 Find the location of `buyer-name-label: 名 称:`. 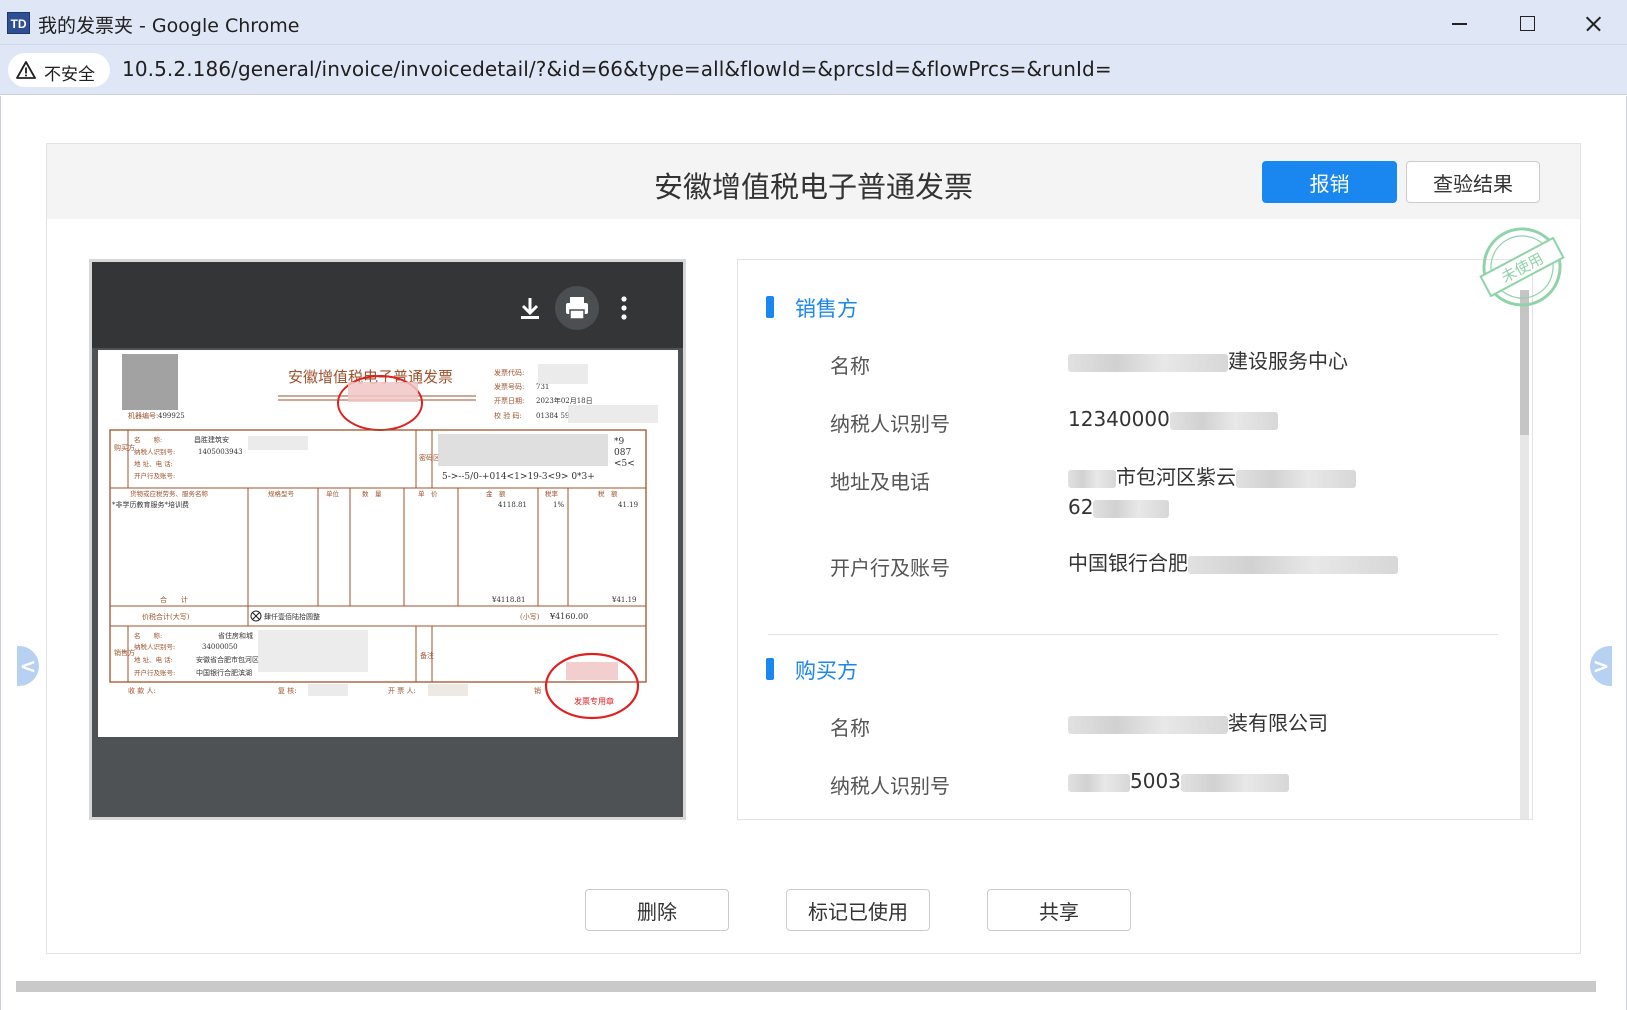

buyer-name-label: 名 称: is located at coordinates (148, 439).